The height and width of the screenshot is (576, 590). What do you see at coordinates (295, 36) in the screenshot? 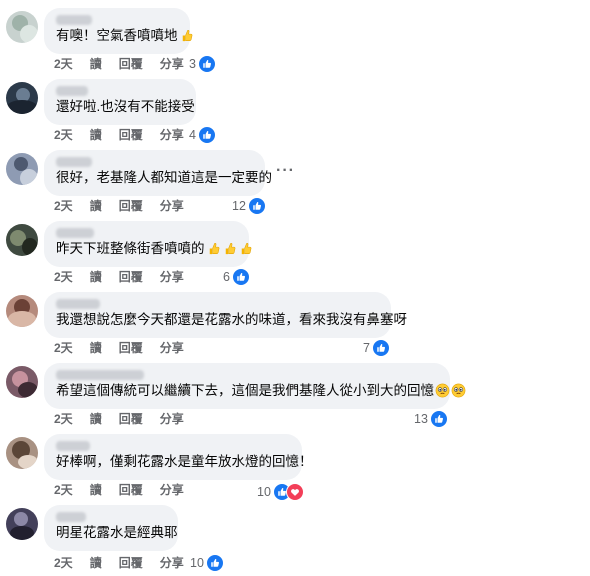
I see `comment: 有噢！空氣香噴噴地 2天 讀 回覆 分享 3` at bounding box center [295, 36].